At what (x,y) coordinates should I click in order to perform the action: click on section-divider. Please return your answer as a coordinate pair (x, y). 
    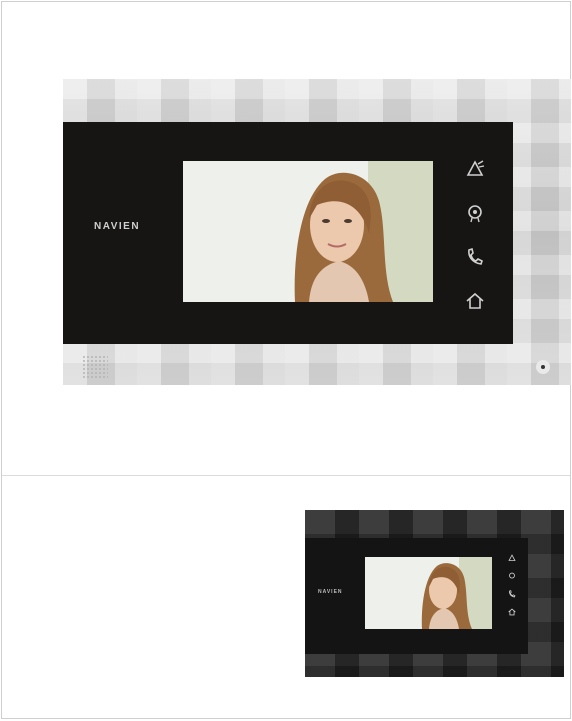
    Looking at the image, I should click on (286, 475).